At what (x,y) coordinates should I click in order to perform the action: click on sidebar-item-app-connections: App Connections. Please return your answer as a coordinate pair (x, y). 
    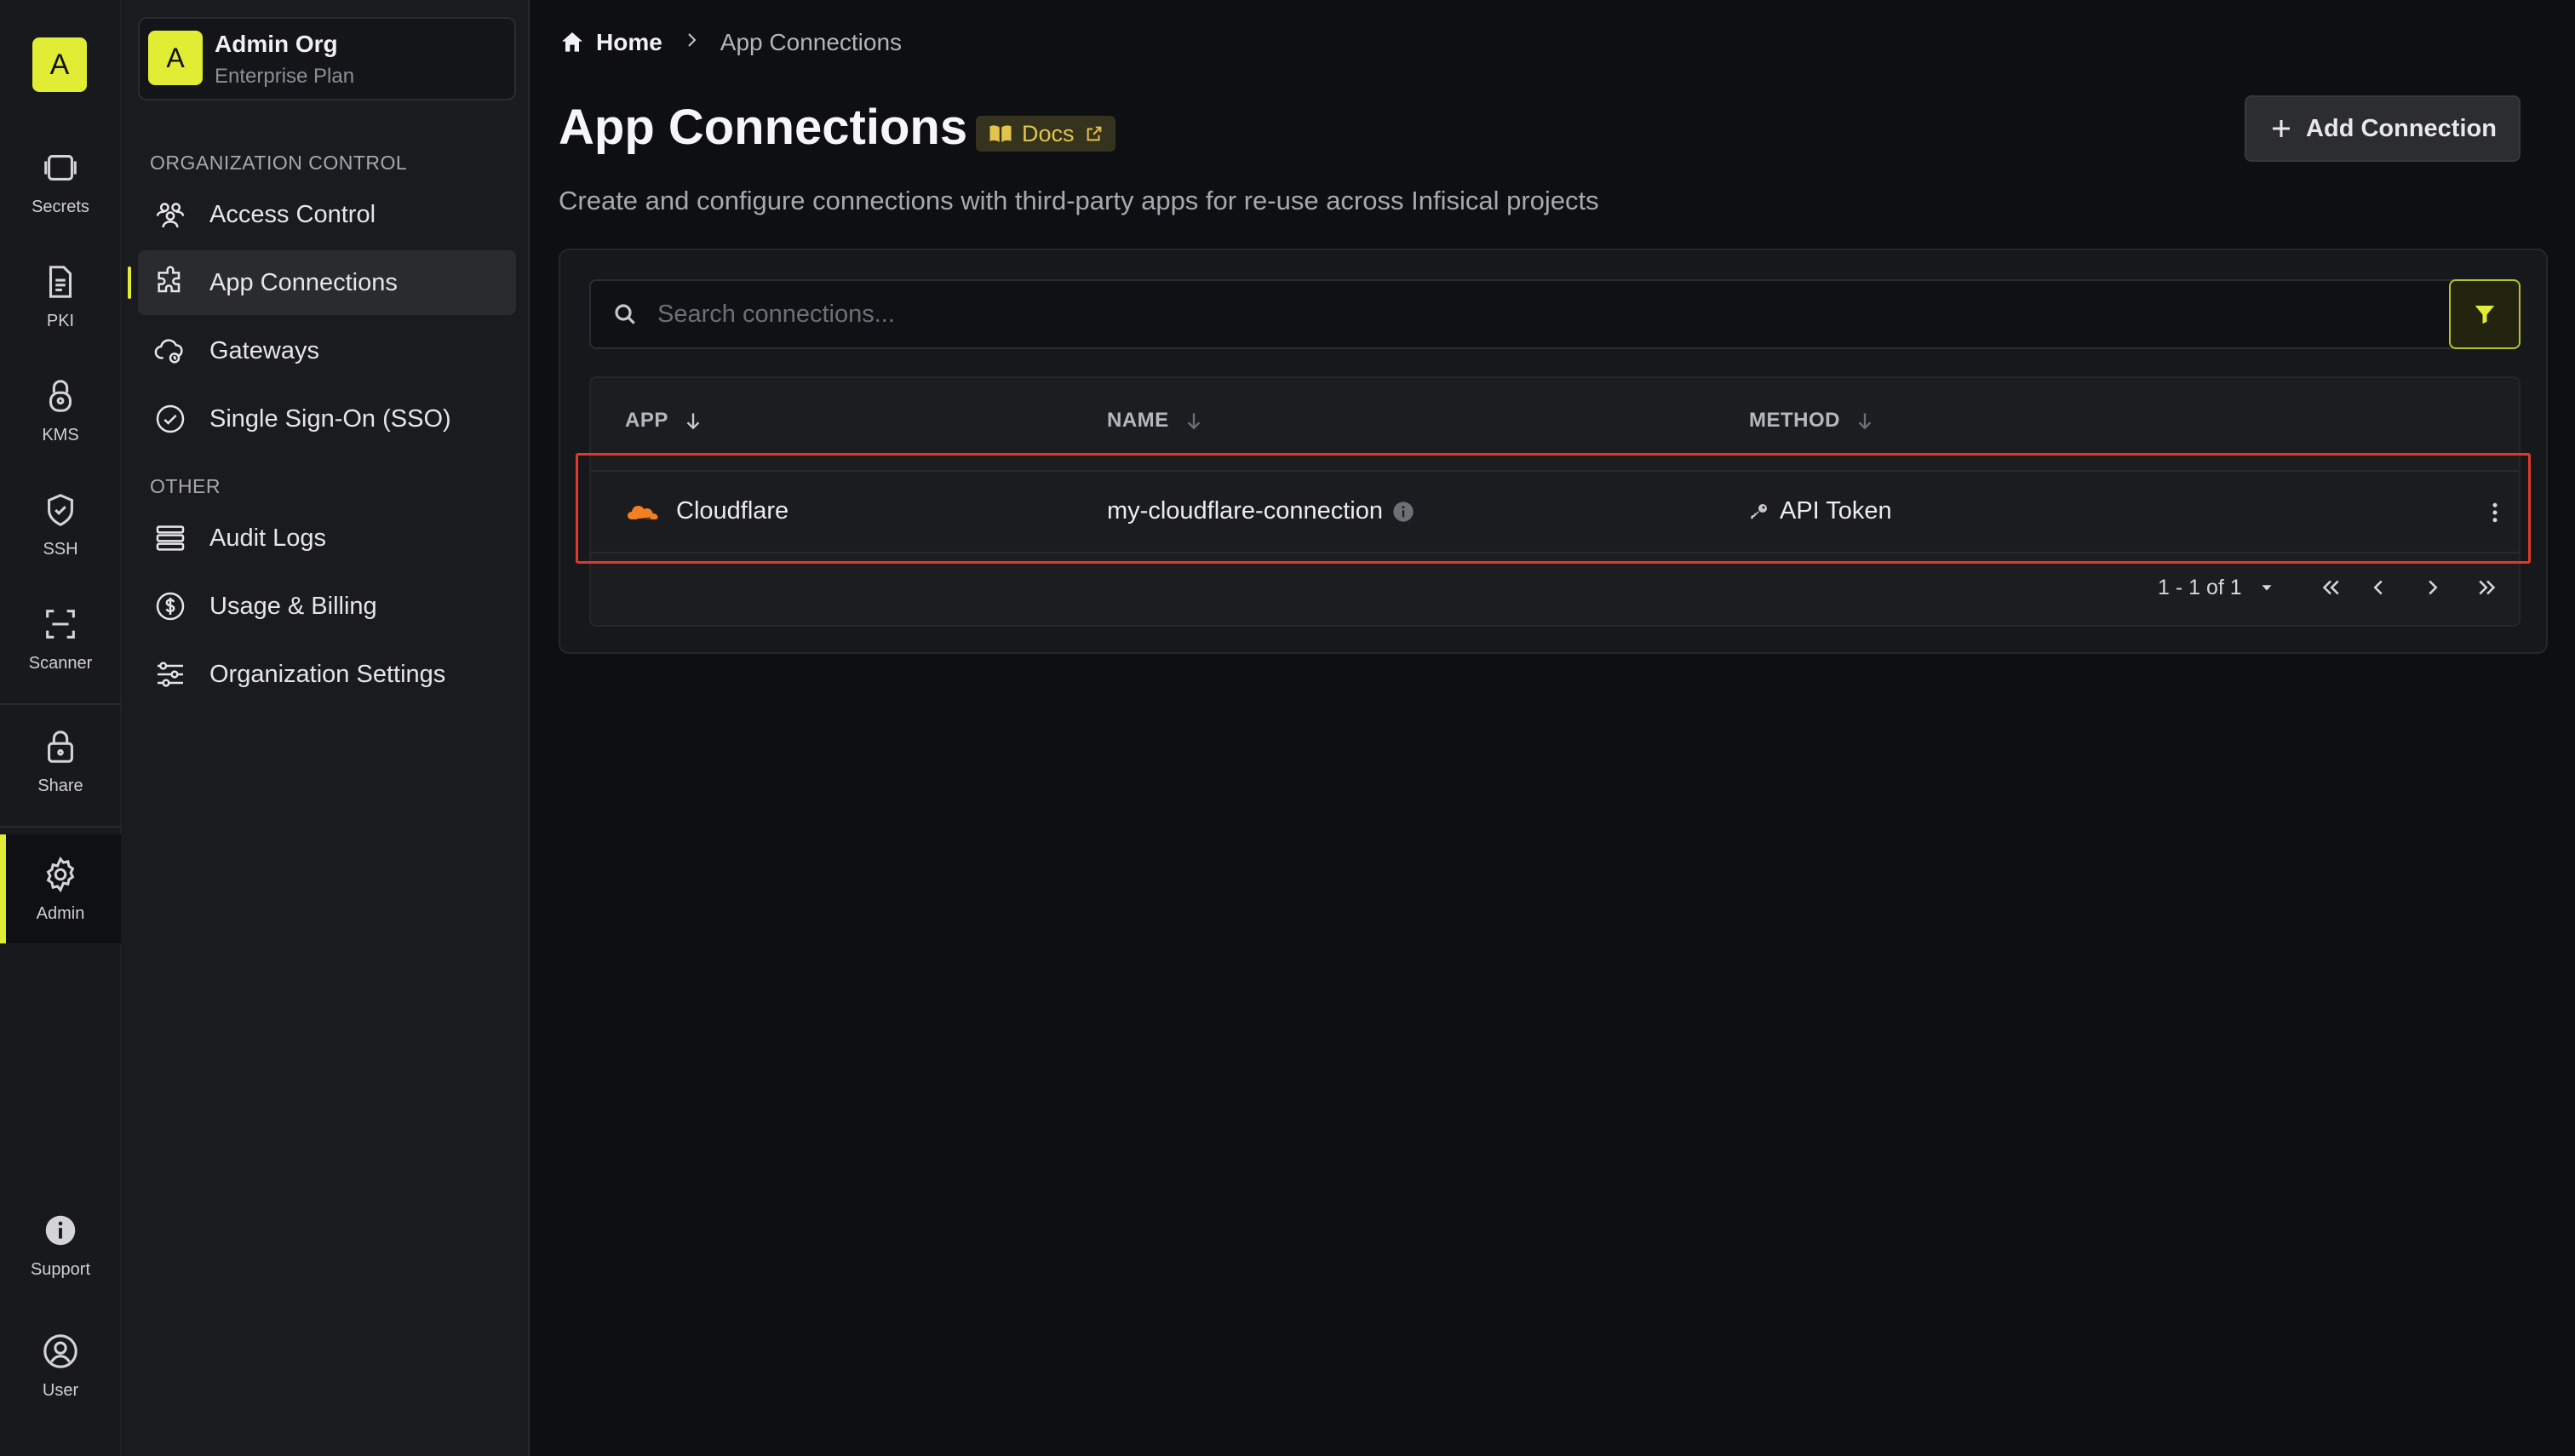
    Looking at the image, I should click on (327, 282).